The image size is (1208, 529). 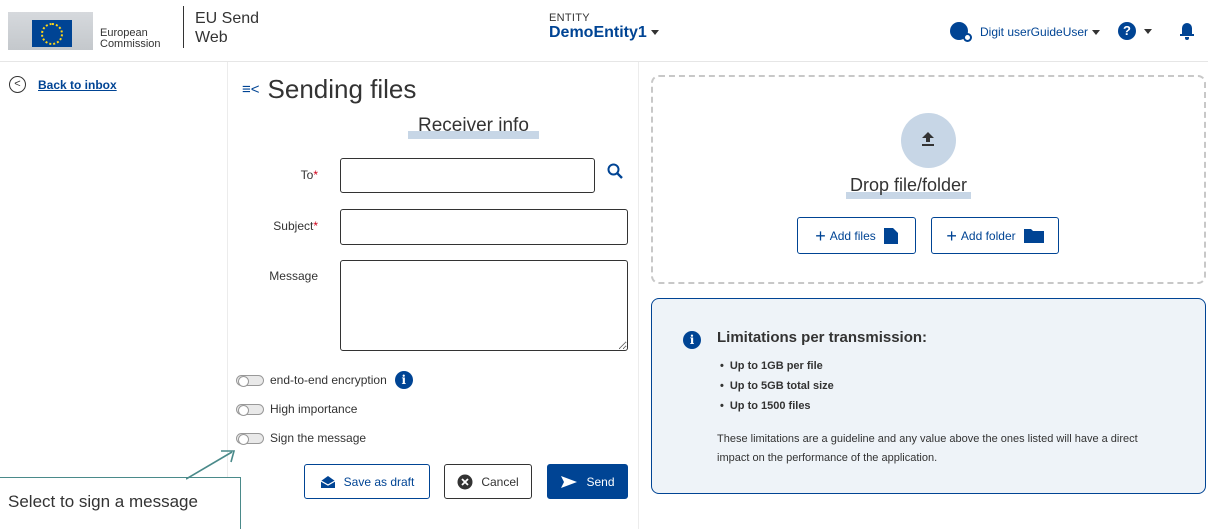 I want to click on subject-label: Subject*, so click(x=295, y=226).